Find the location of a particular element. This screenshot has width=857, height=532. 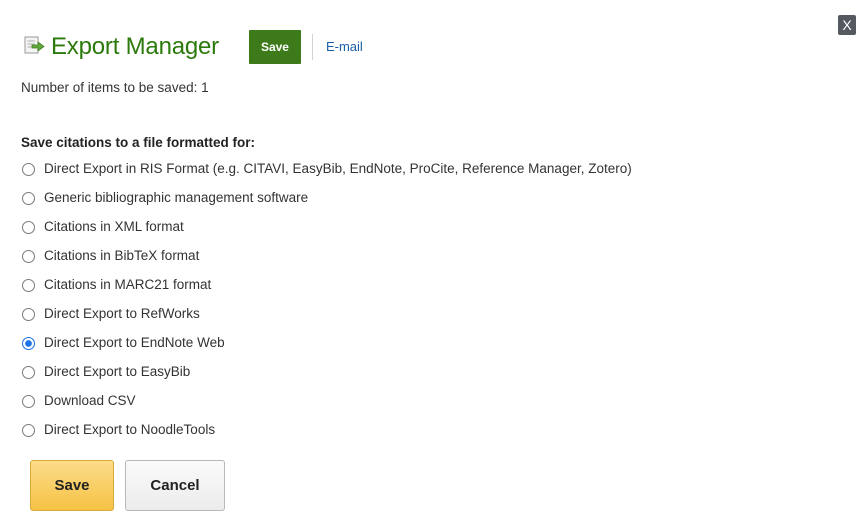

email-link: E-mail is located at coordinates (344, 47).